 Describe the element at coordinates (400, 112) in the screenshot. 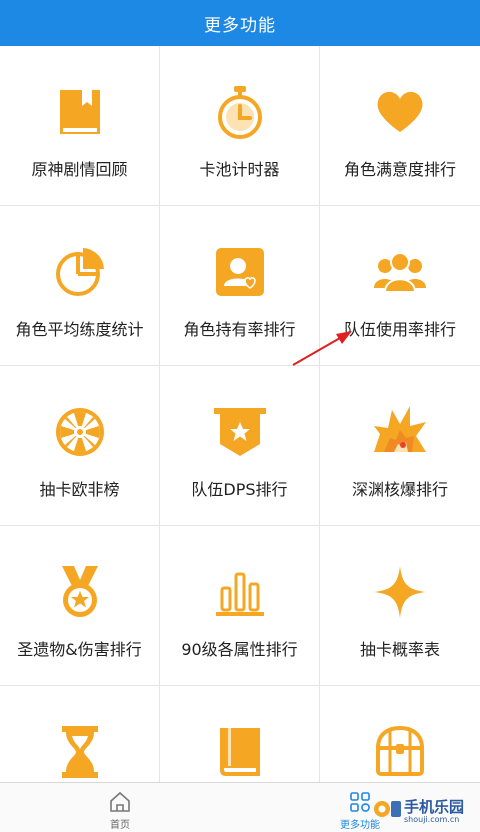

I see `heart-icon` at that location.